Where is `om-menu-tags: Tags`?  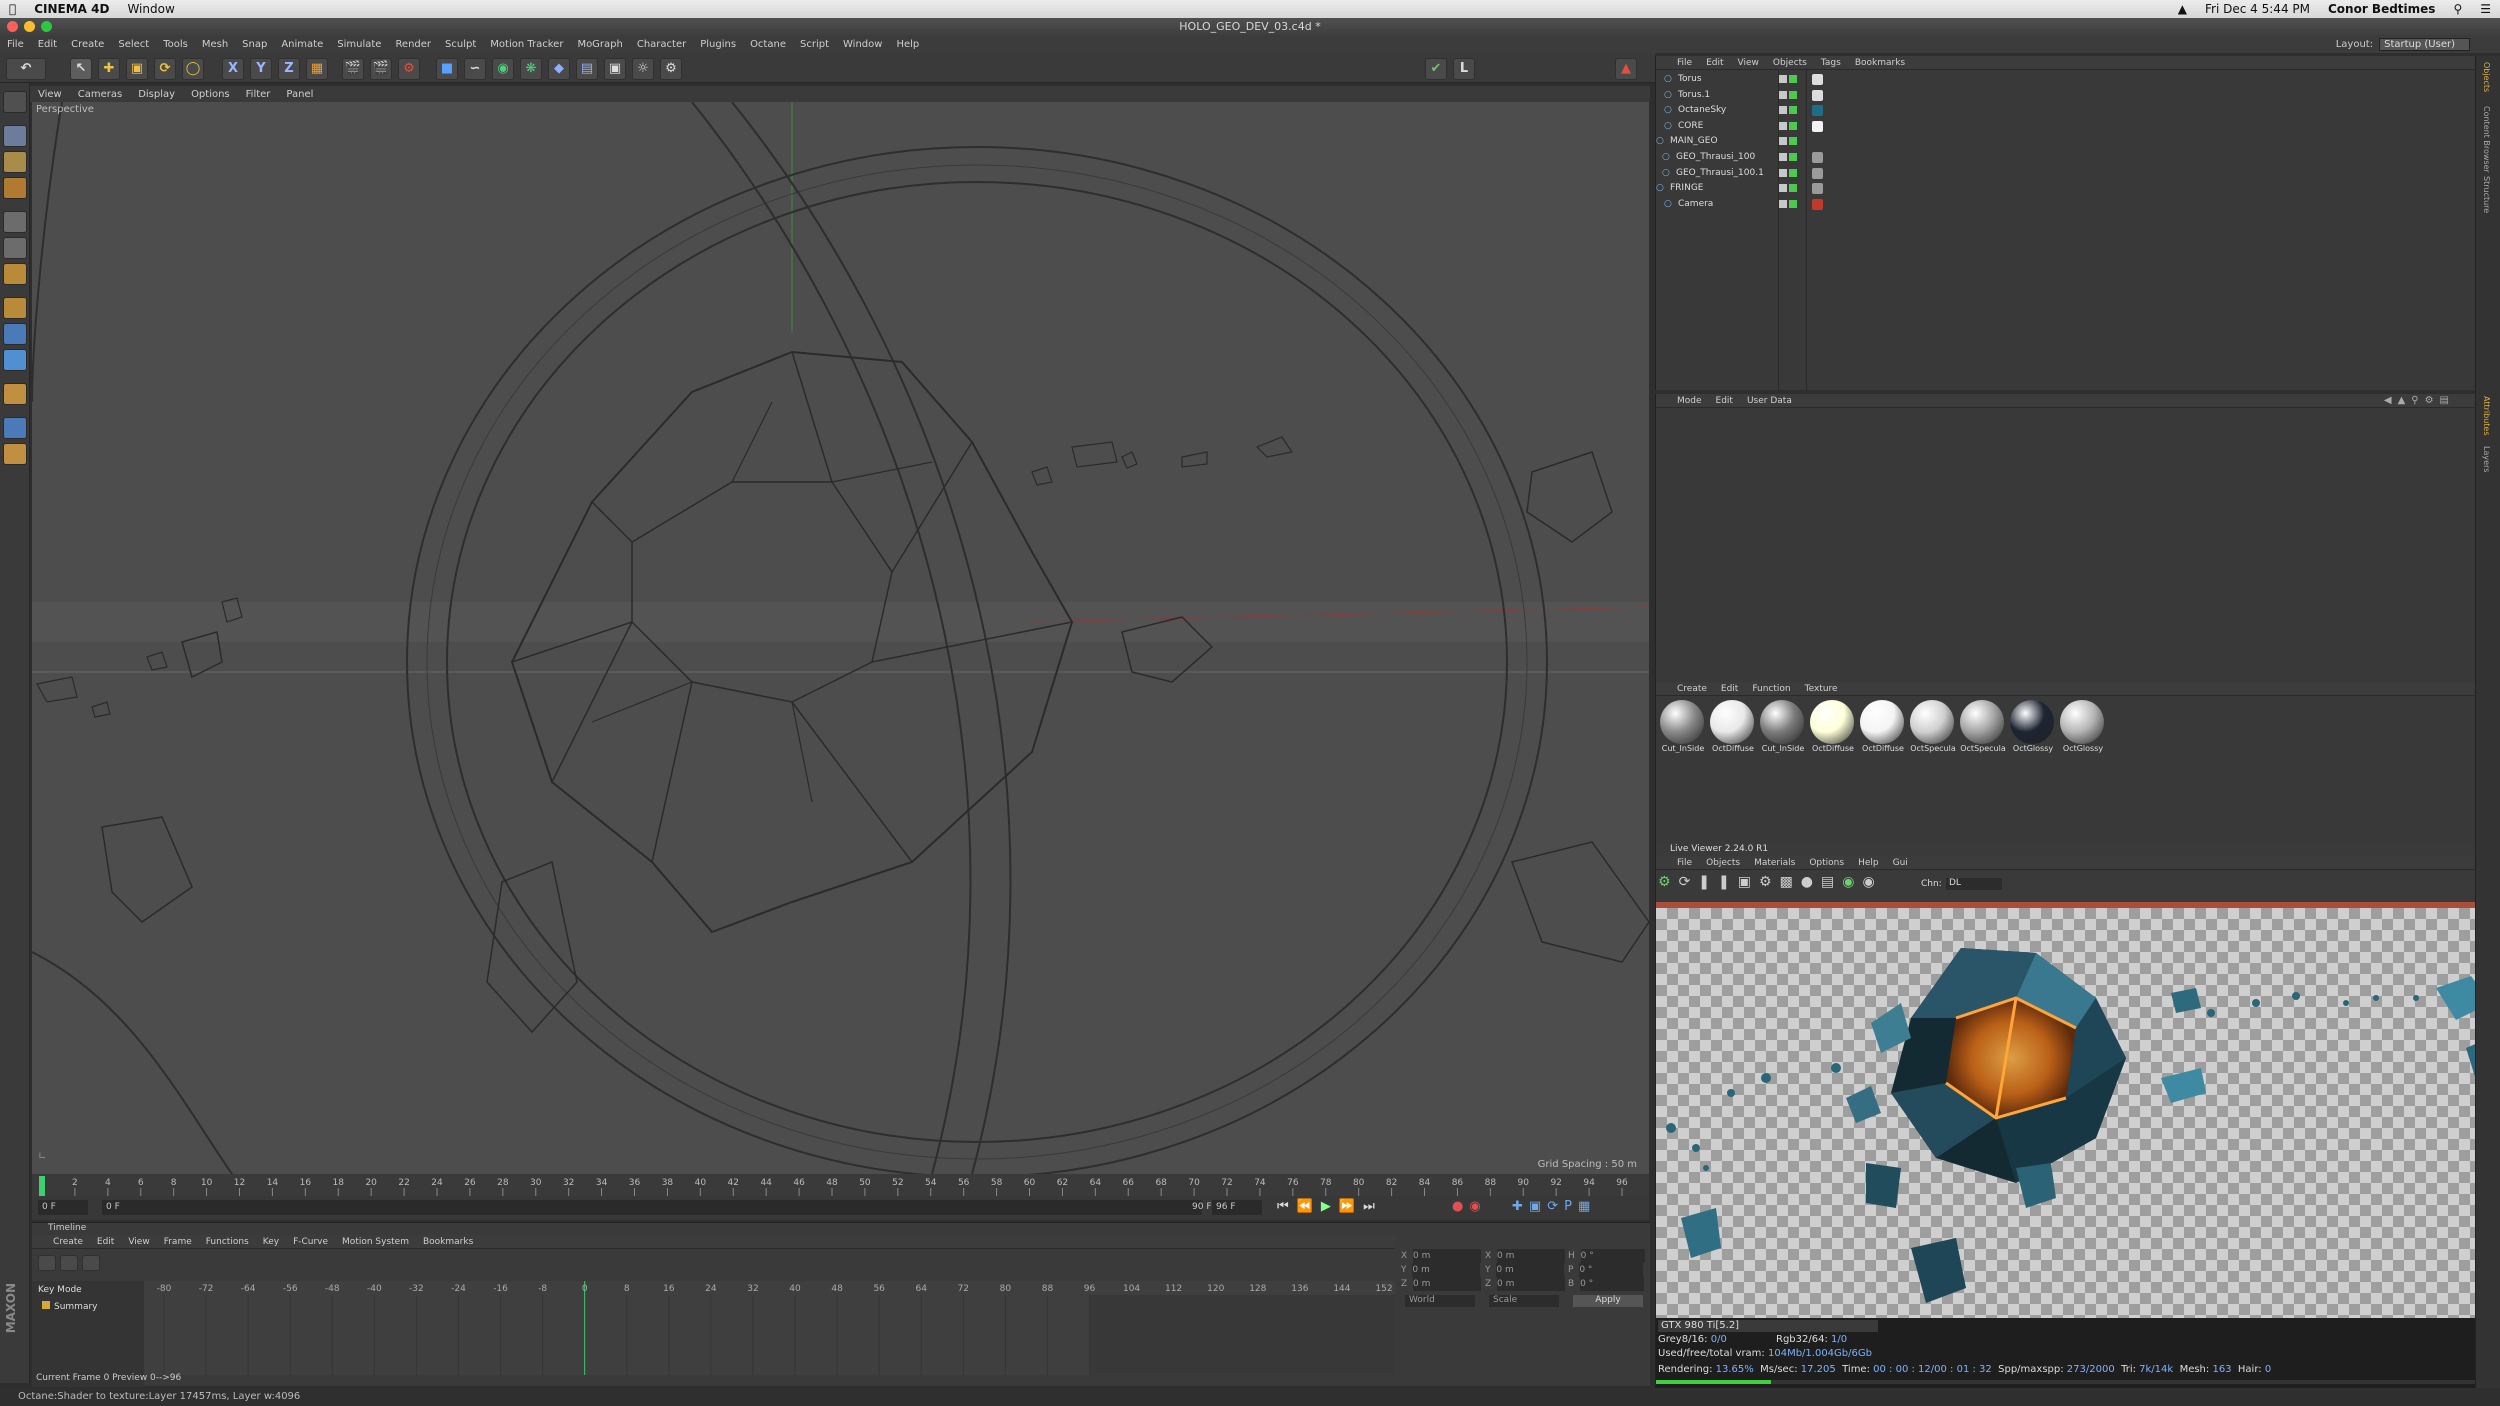
om-menu-tags: Tags is located at coordinates (1831, 63).